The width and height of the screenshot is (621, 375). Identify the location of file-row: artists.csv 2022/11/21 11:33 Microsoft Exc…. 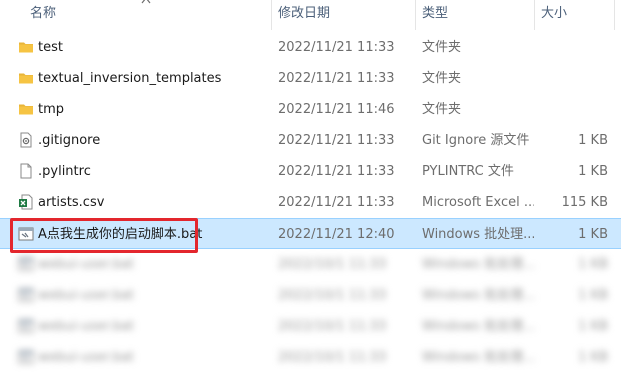
(310, 202).